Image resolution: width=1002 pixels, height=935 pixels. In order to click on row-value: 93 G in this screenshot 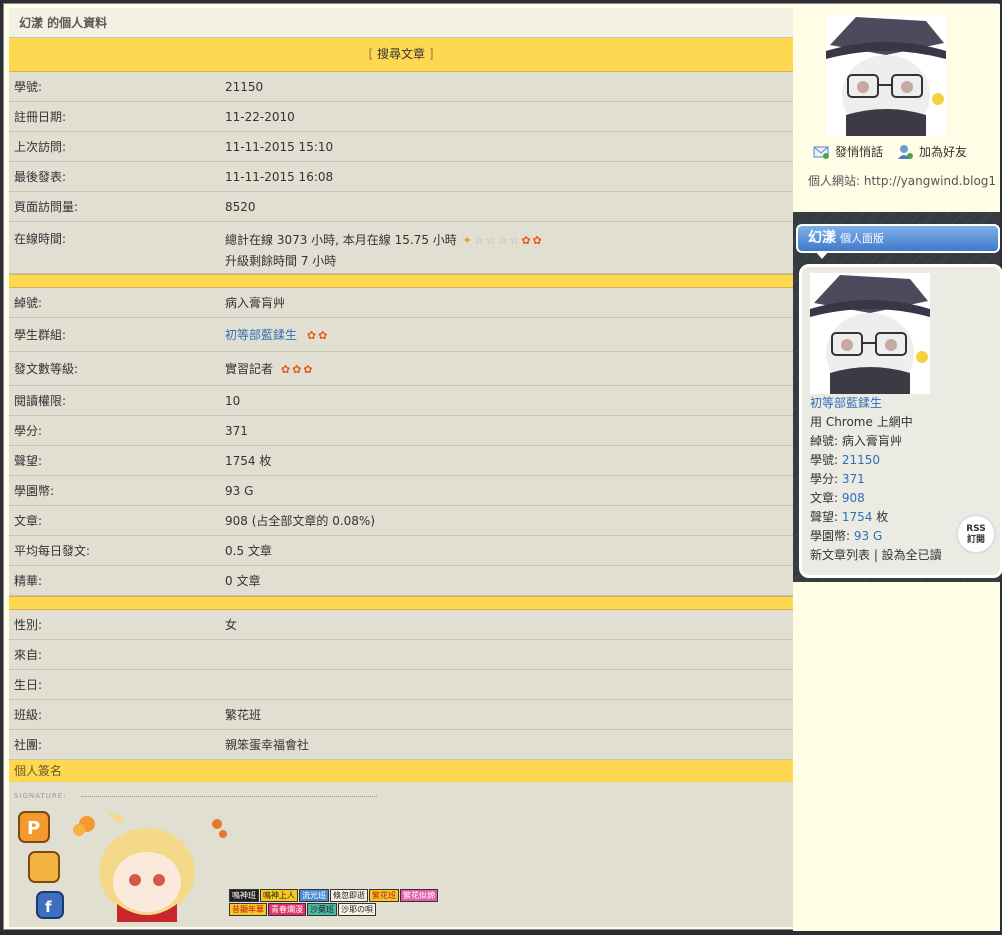, I will do `click(239, 490)`.